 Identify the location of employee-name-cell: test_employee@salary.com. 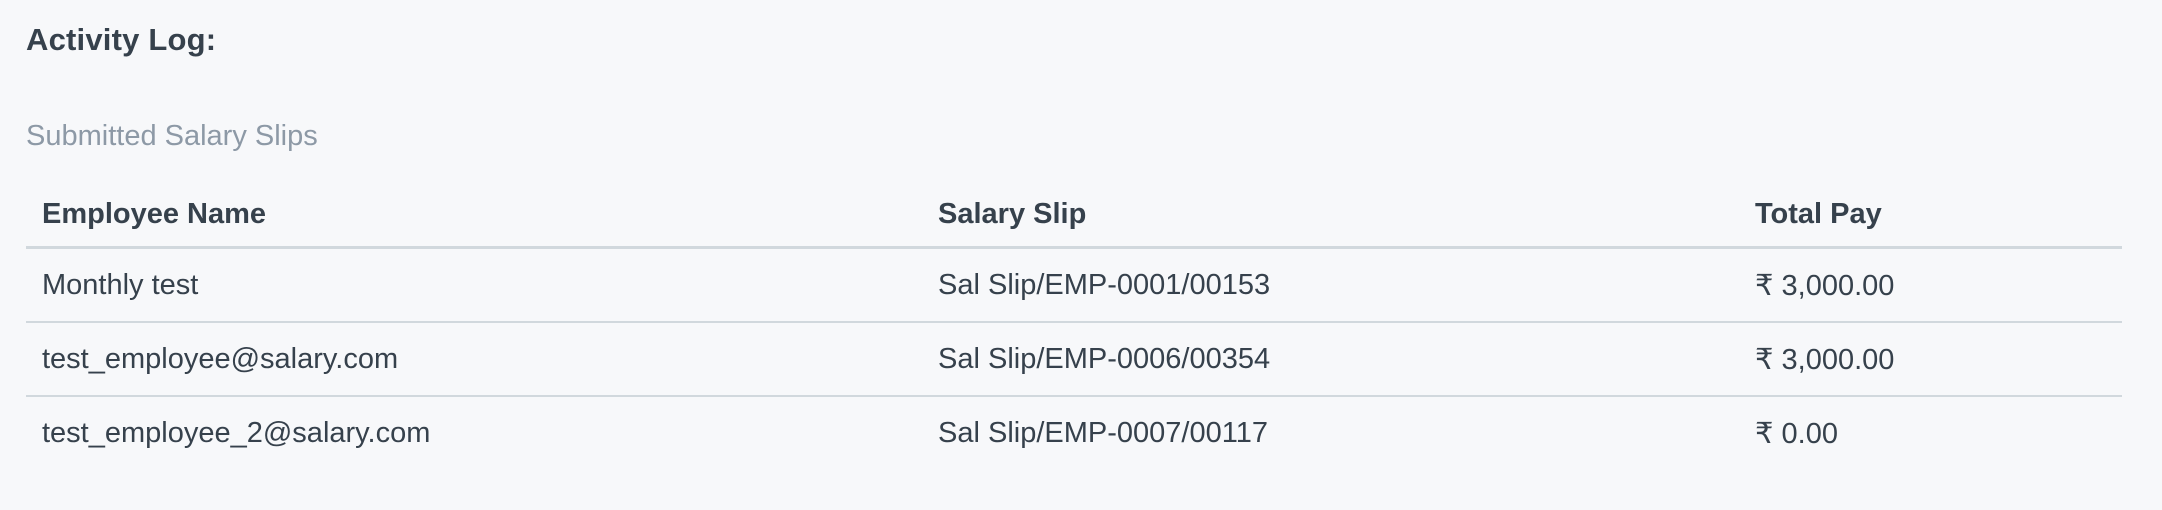
(474, 359).